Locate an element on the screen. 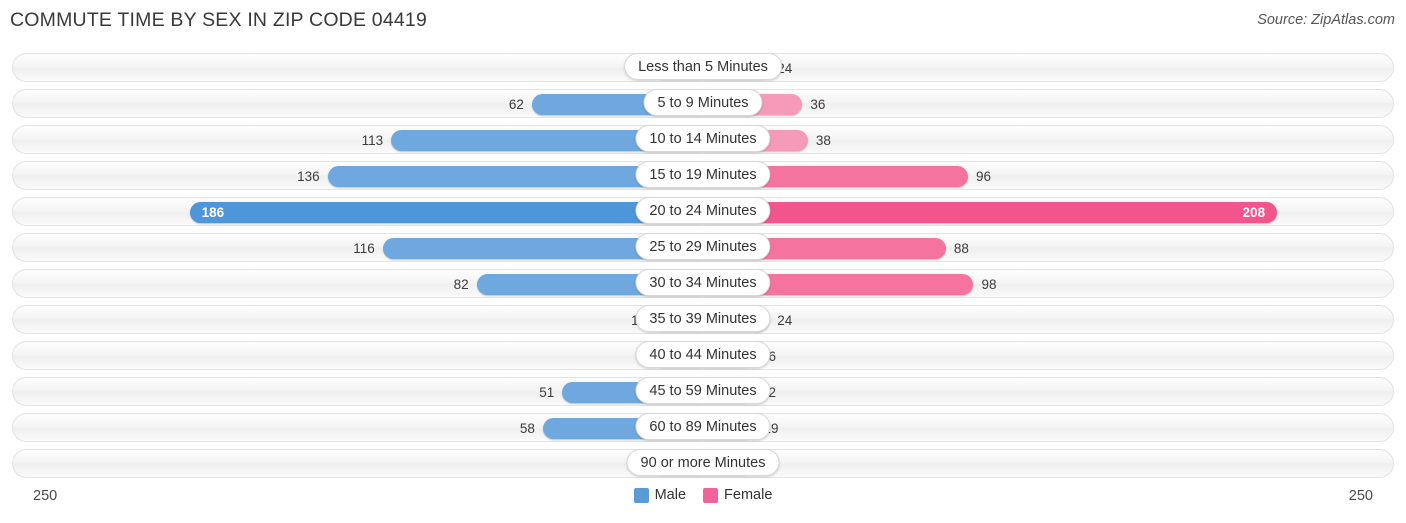 The height and width of the screenshot is (523, 1406). row-bars: 82 98 30 to 34 Minutes is located at coordinates (703, 284).